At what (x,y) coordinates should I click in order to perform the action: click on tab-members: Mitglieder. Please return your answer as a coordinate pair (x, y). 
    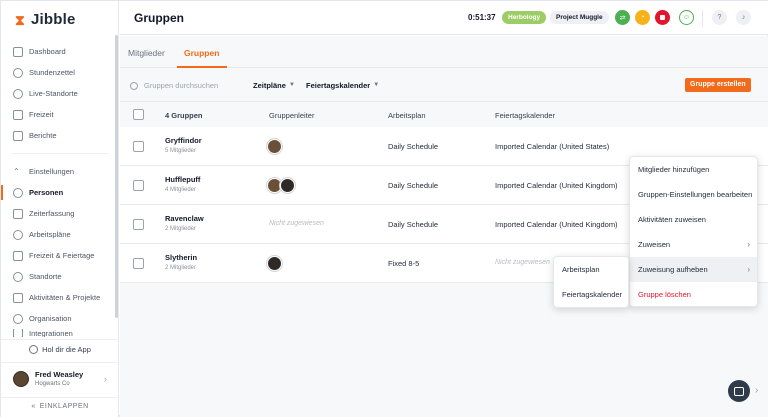
    Looking at the image, I should click on (146, 53).